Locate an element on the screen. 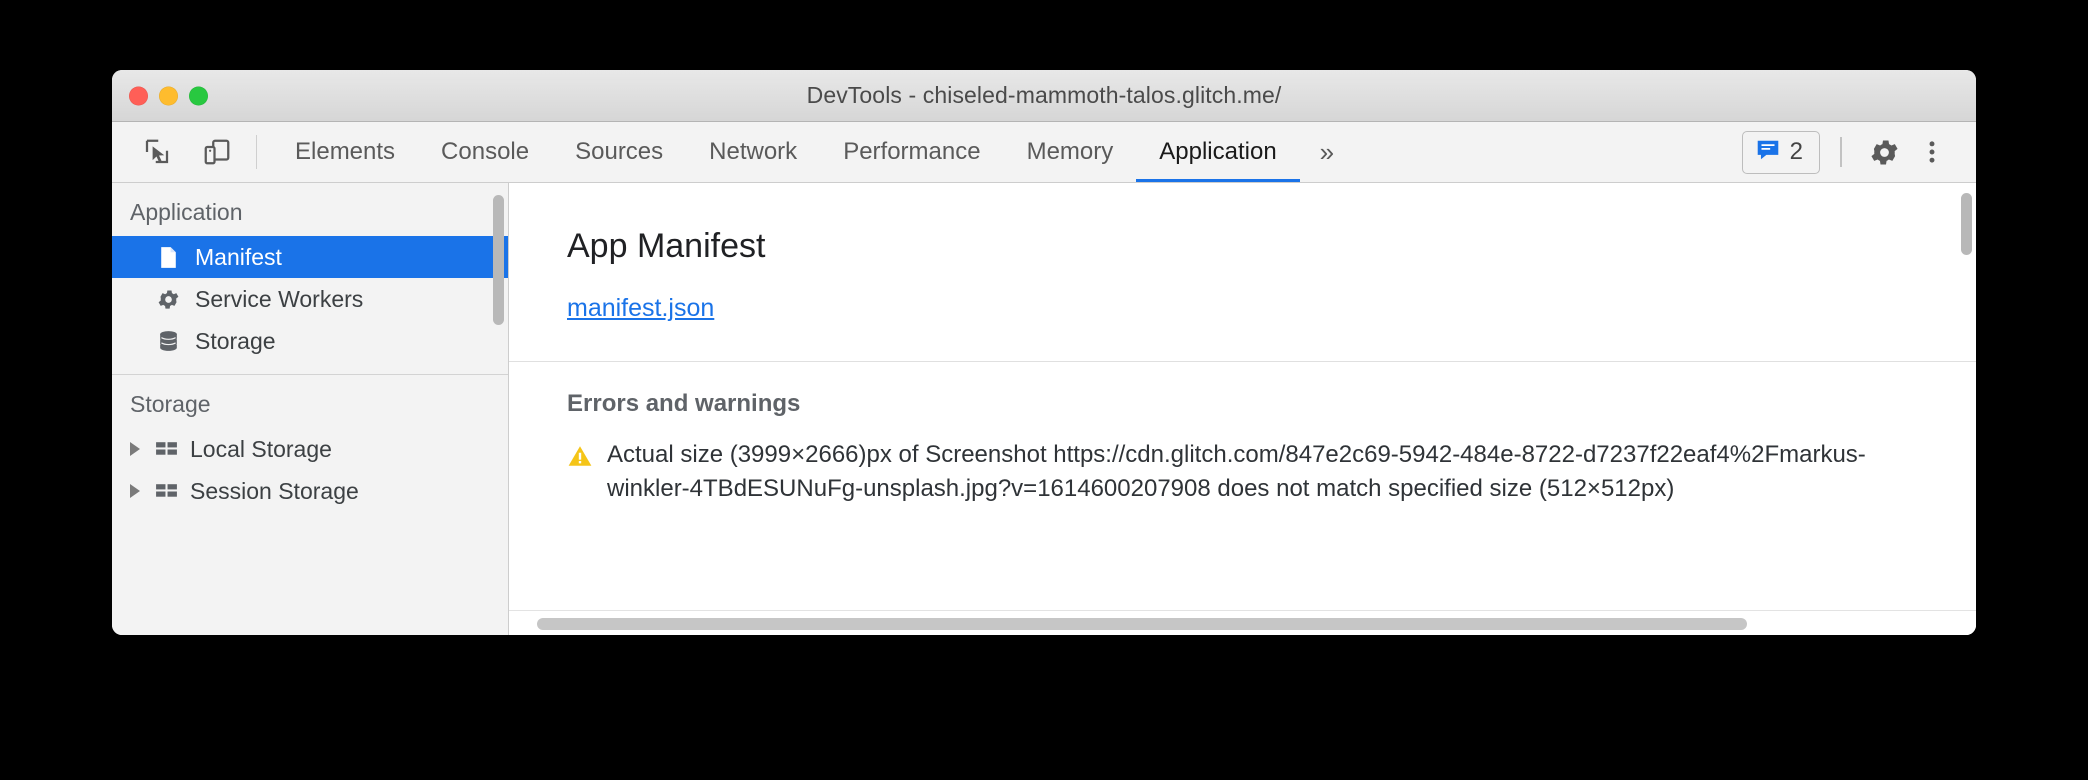 The width and height of the screenshot is (2088, 780). traffic-lights is located at coordinates (168, 95).